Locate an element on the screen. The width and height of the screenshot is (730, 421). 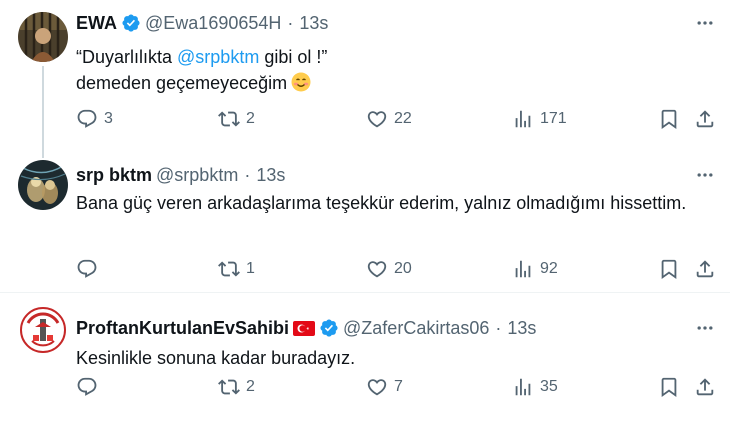
tweet-actions: 2 7 35 is located at coordinates (396, 387).